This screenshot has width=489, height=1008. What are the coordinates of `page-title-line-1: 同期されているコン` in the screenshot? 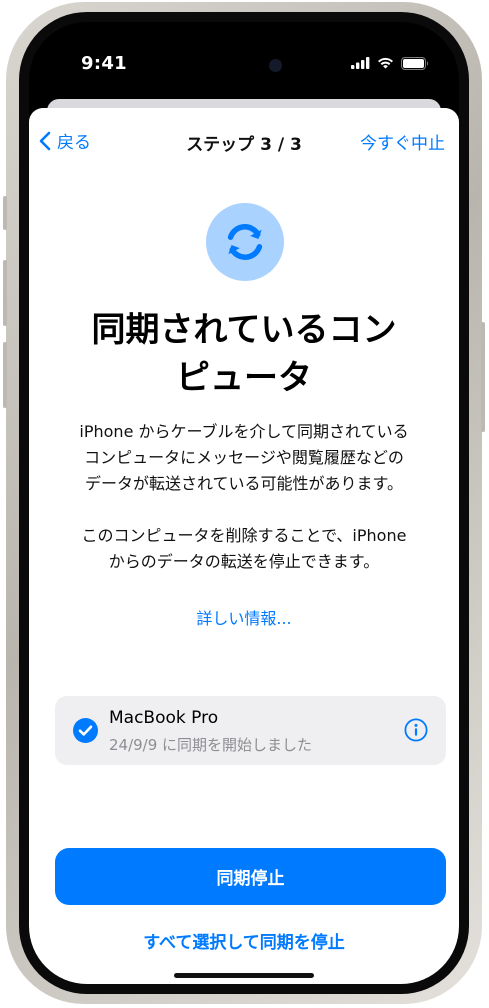 It's located at (244, 330).